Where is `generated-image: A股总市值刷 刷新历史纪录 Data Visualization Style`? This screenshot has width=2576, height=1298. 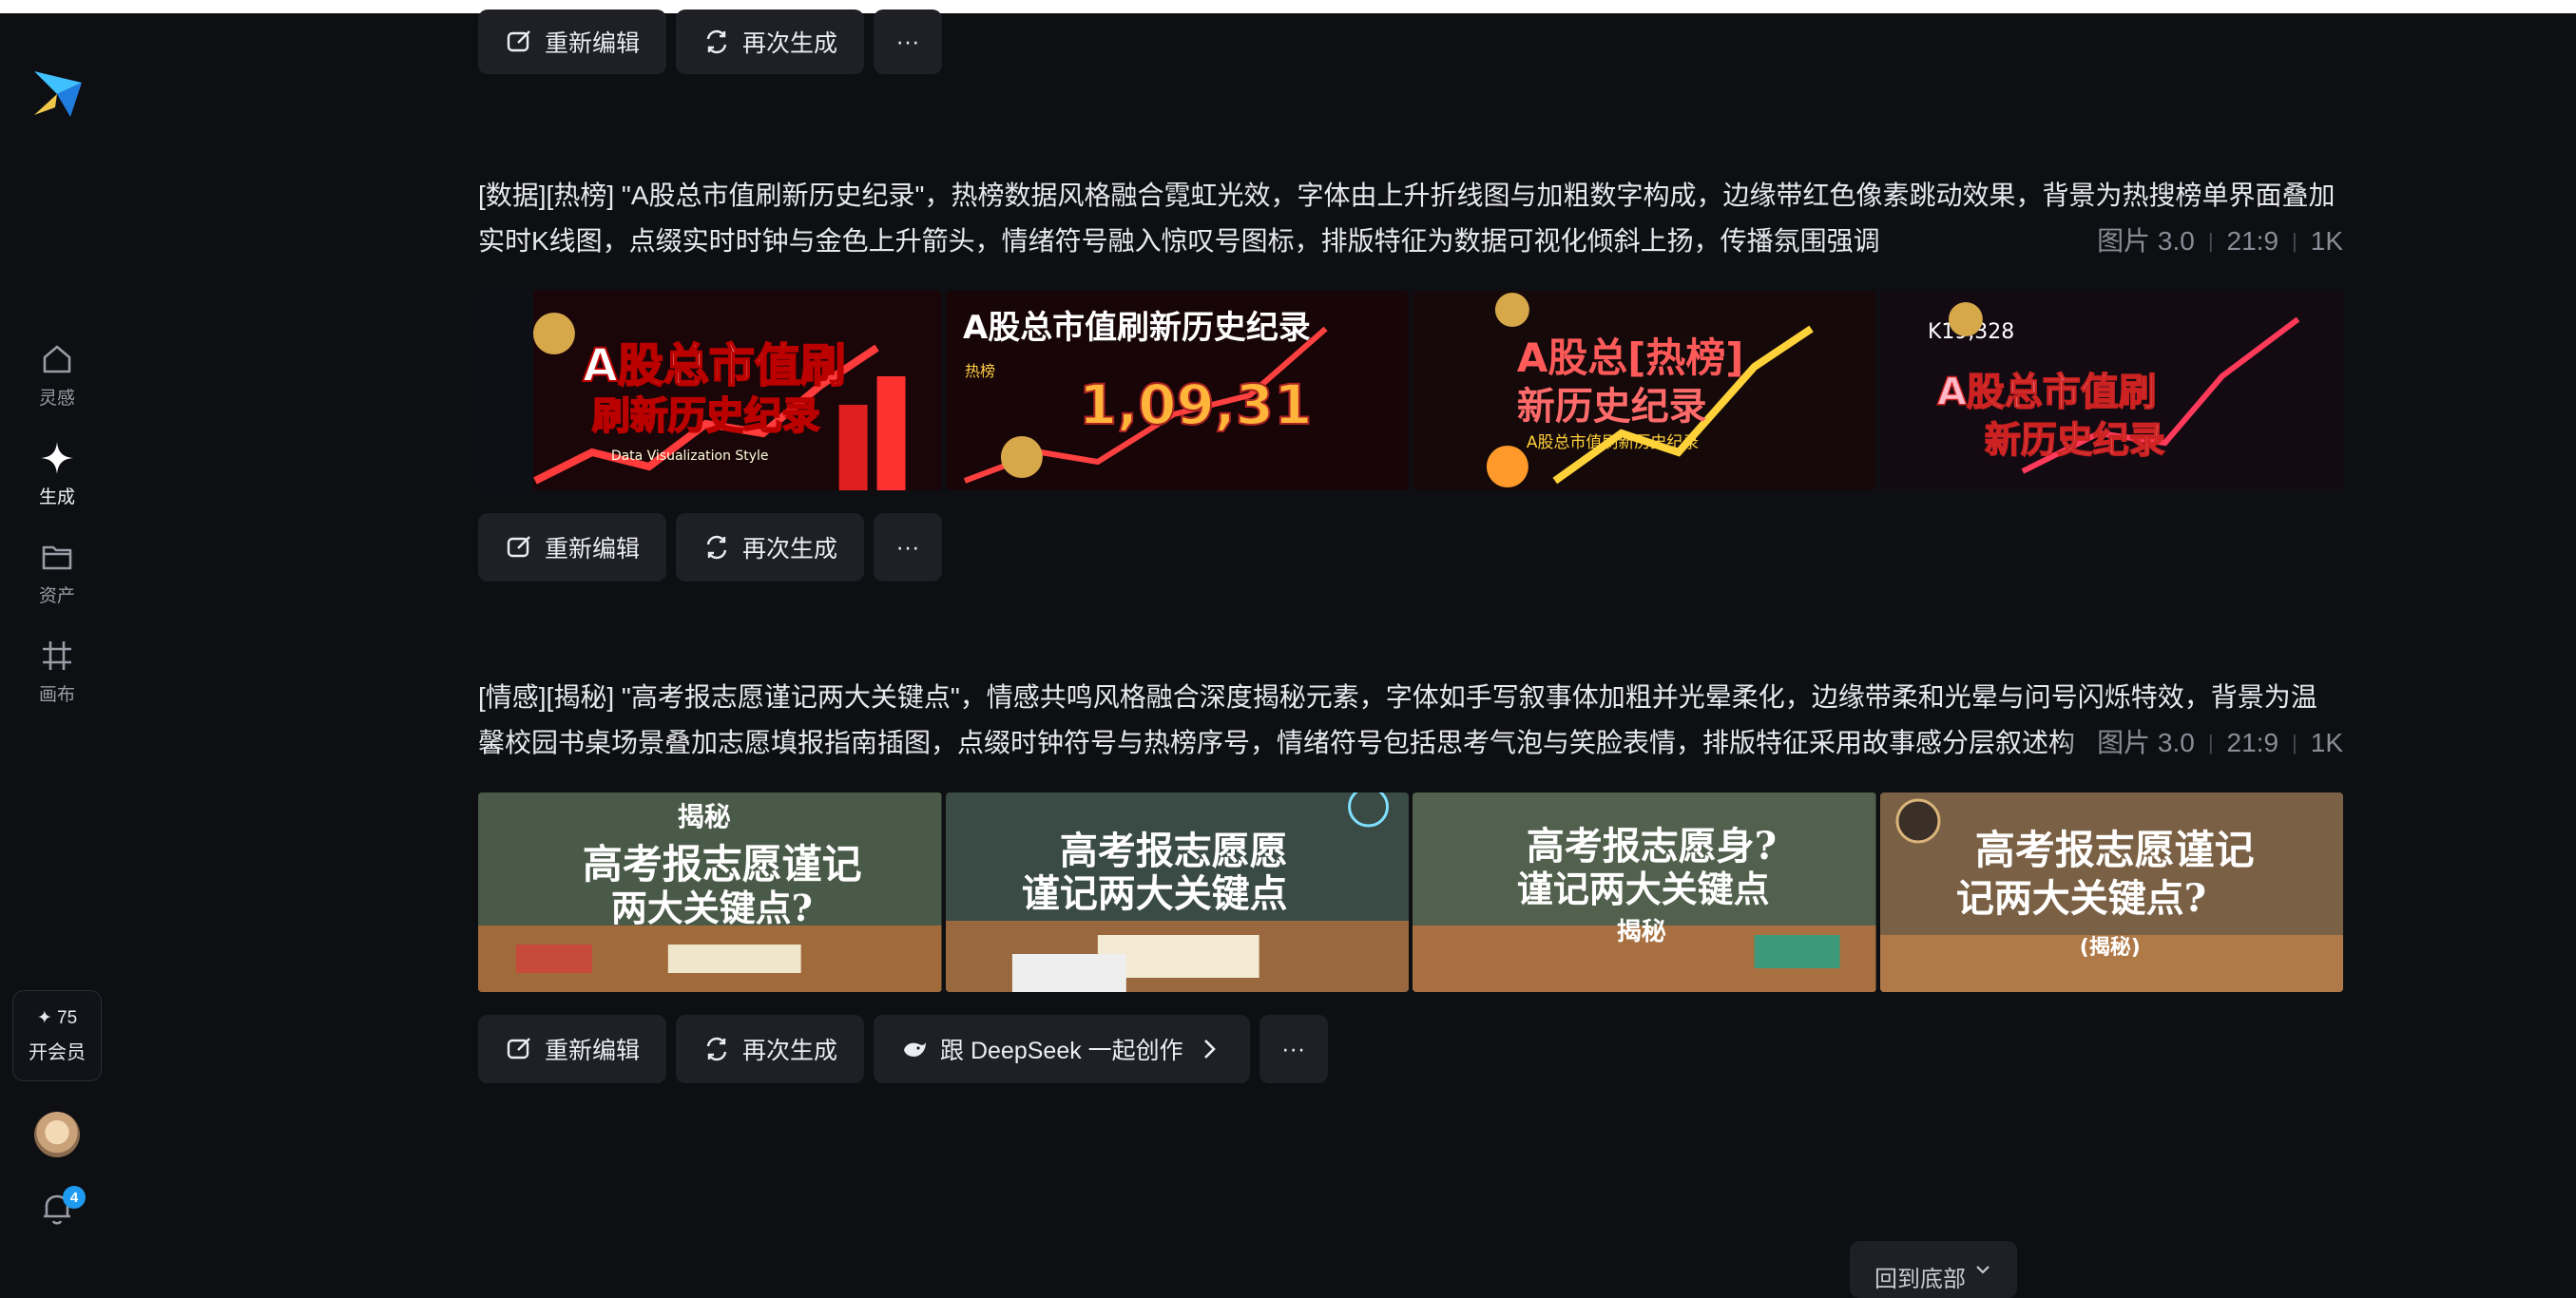 generated-image: A股总市值刷 刷新历史纪录 Data Visualization Style is located at coordinates (710, 390).